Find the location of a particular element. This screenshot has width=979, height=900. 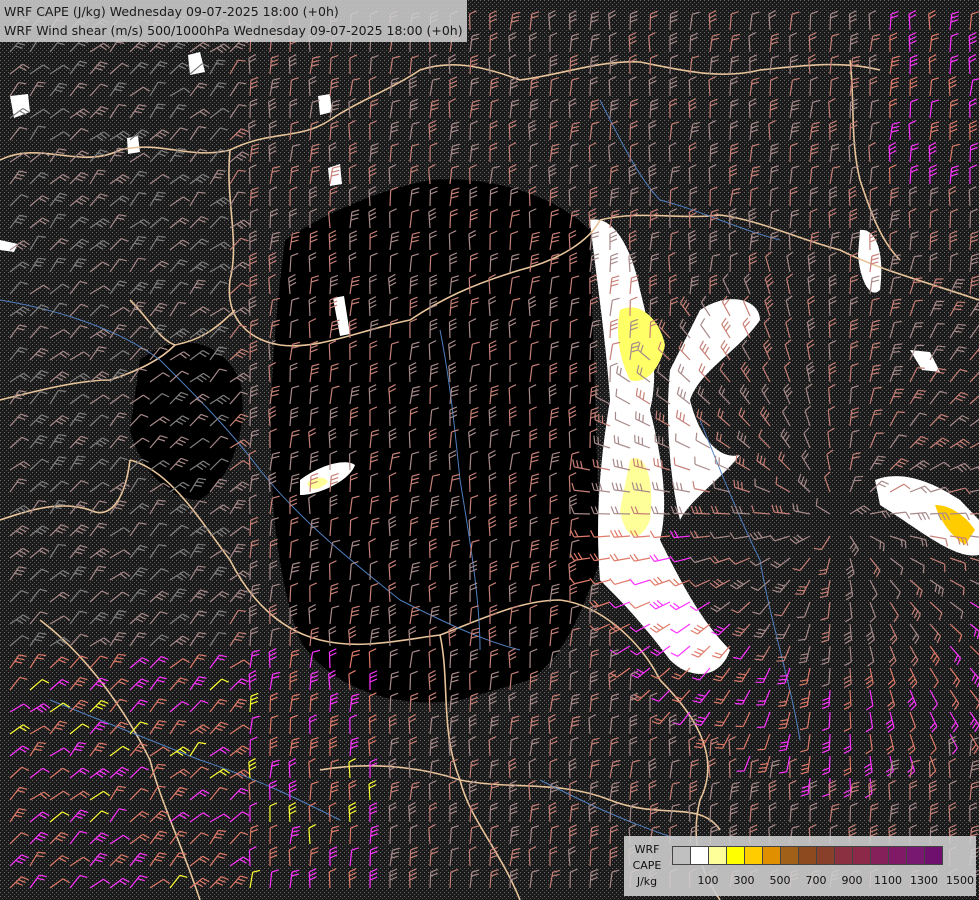

legend-label-cape: CAPE is located at coordinates (647, 865).